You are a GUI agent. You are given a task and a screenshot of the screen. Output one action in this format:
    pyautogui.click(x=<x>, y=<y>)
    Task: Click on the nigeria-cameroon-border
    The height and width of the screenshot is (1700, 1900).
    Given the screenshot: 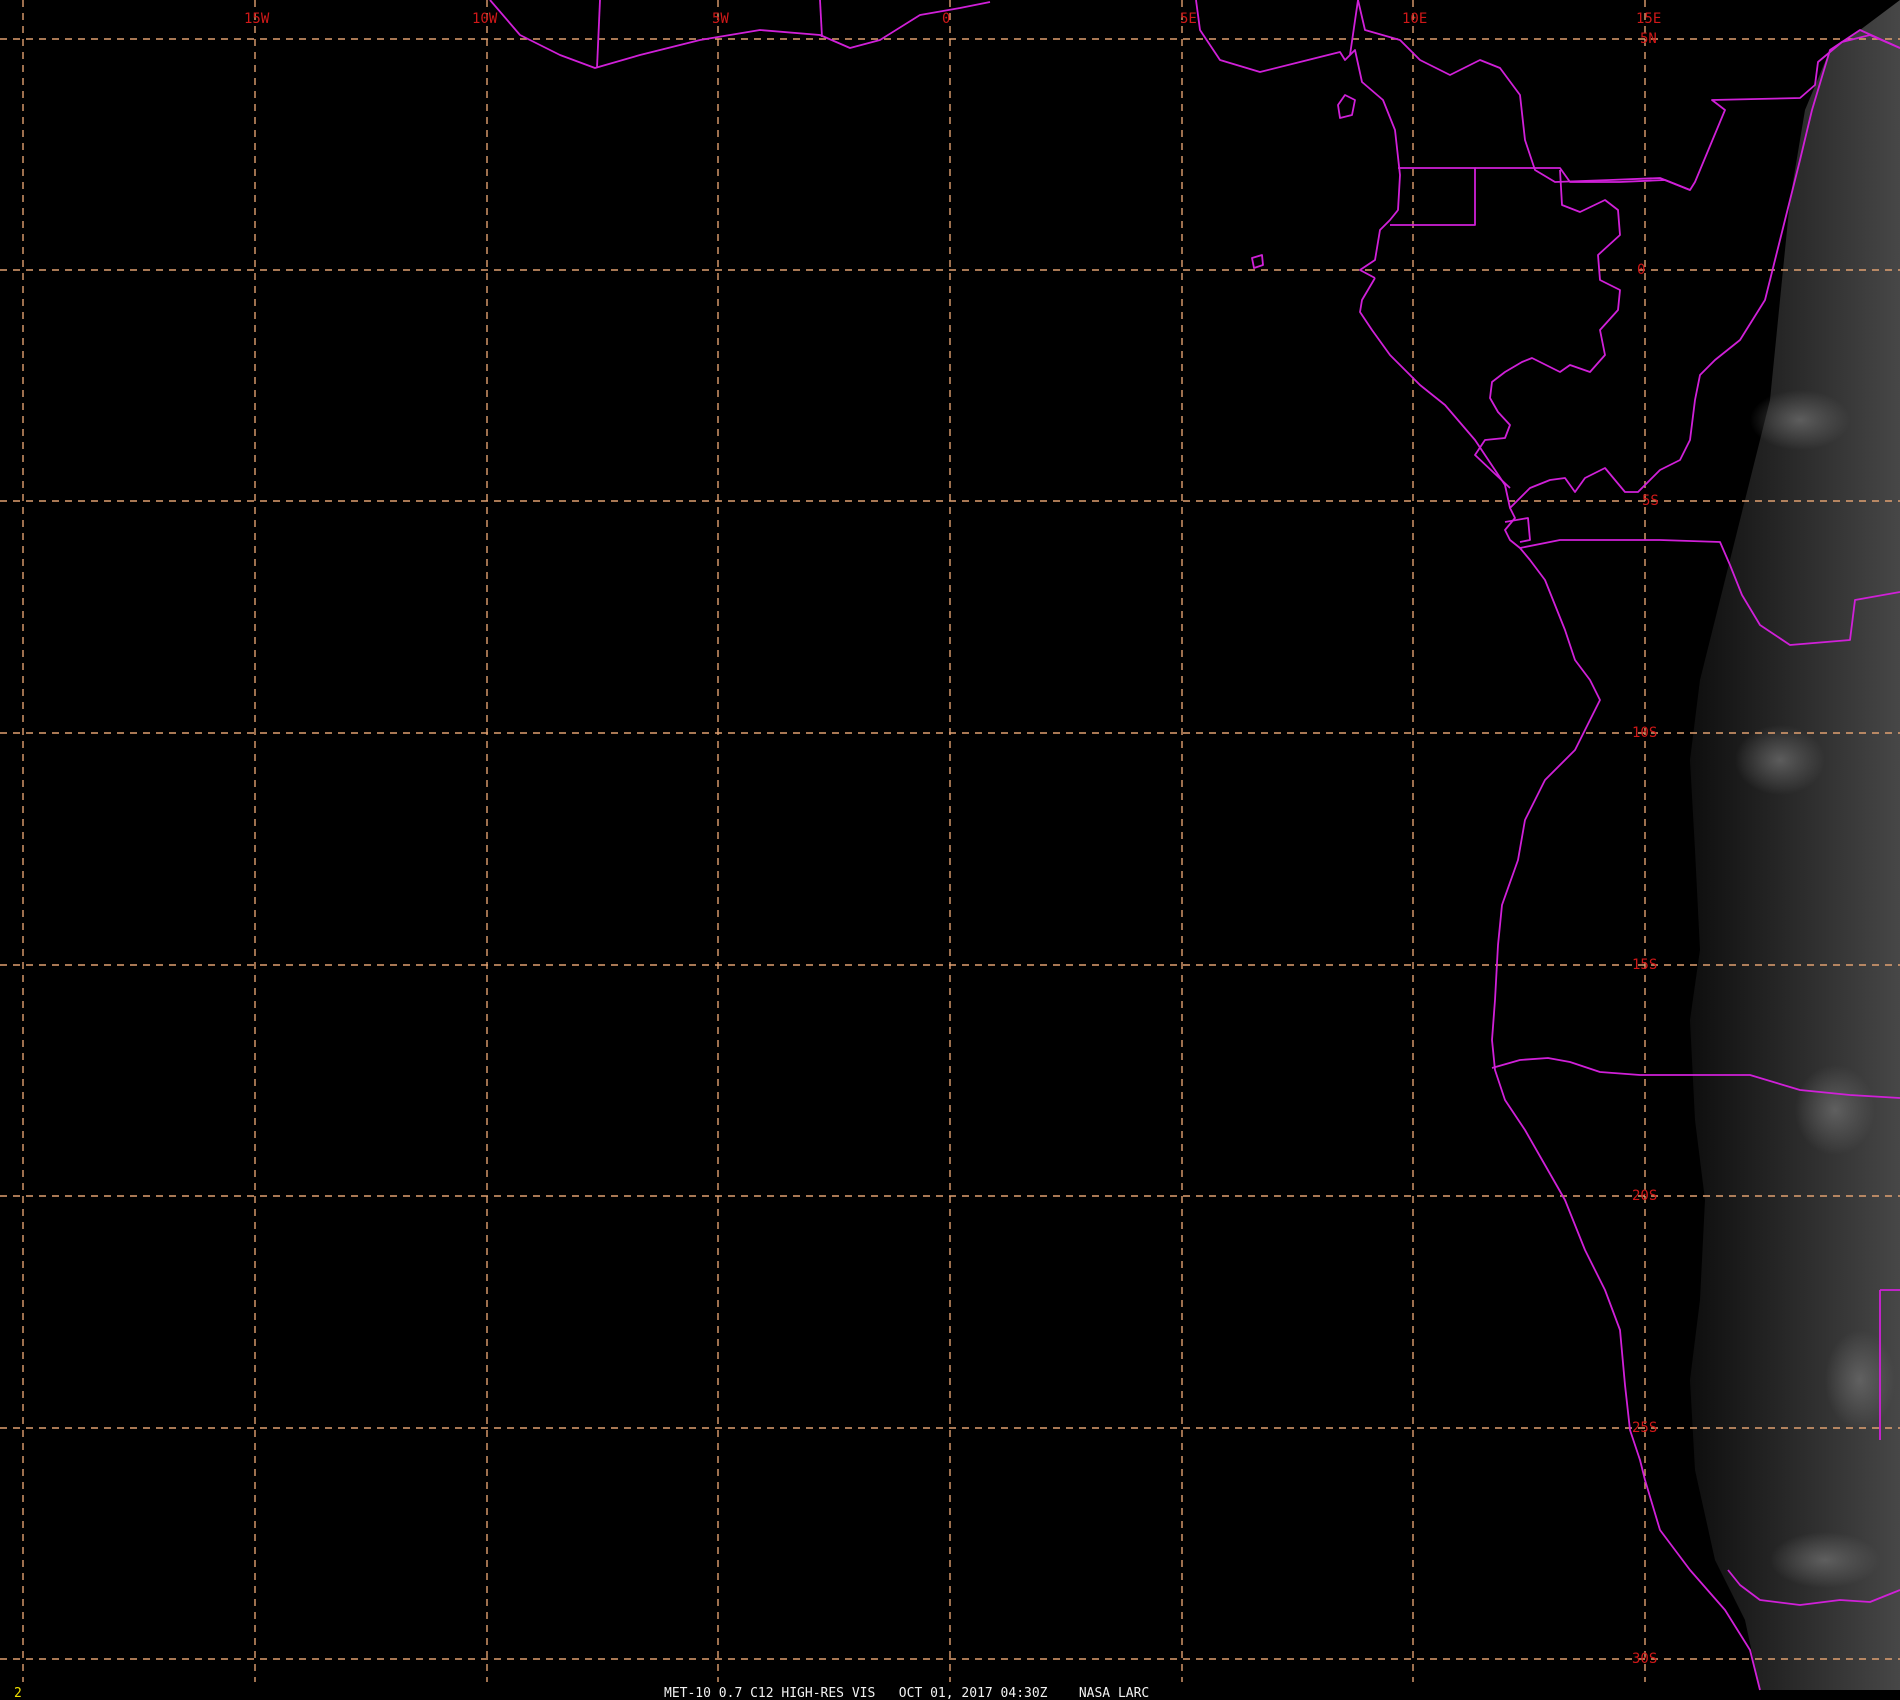 What is the action you would take?
    pyautogui.click(x=1354, y=28)
    